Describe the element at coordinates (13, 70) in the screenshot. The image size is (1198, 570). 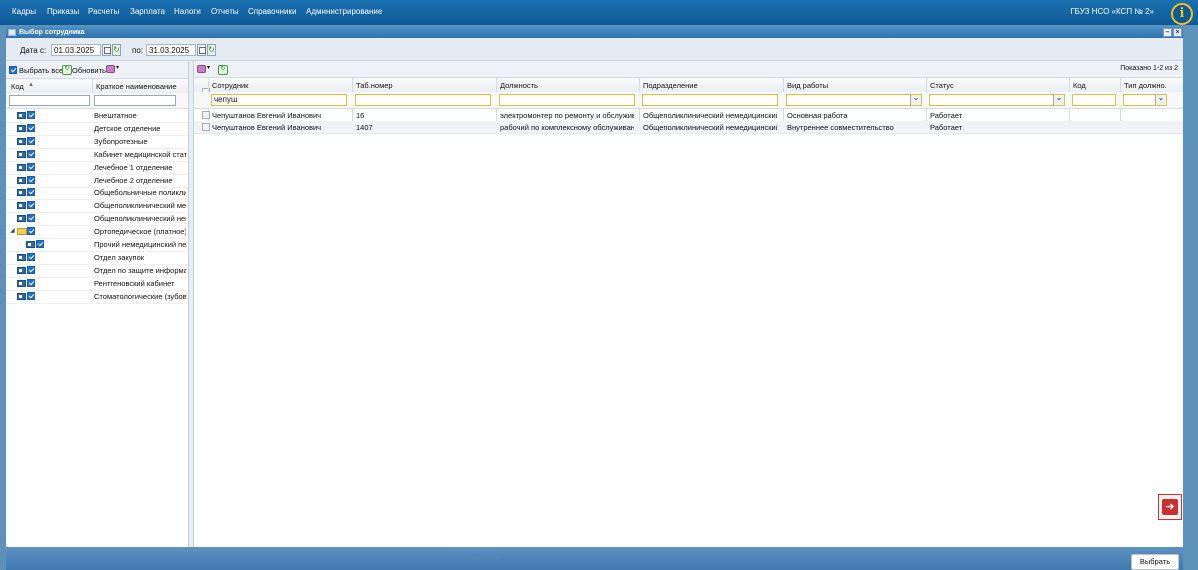
I see `select-all-checkbox` at that location.